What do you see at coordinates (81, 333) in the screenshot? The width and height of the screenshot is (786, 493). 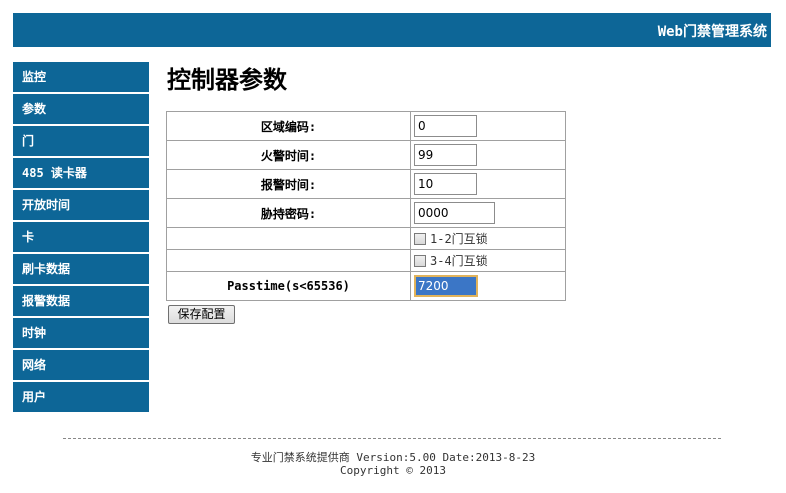 I see `sidebar-item-clock: 时钟` at bounding box center [81, 333].